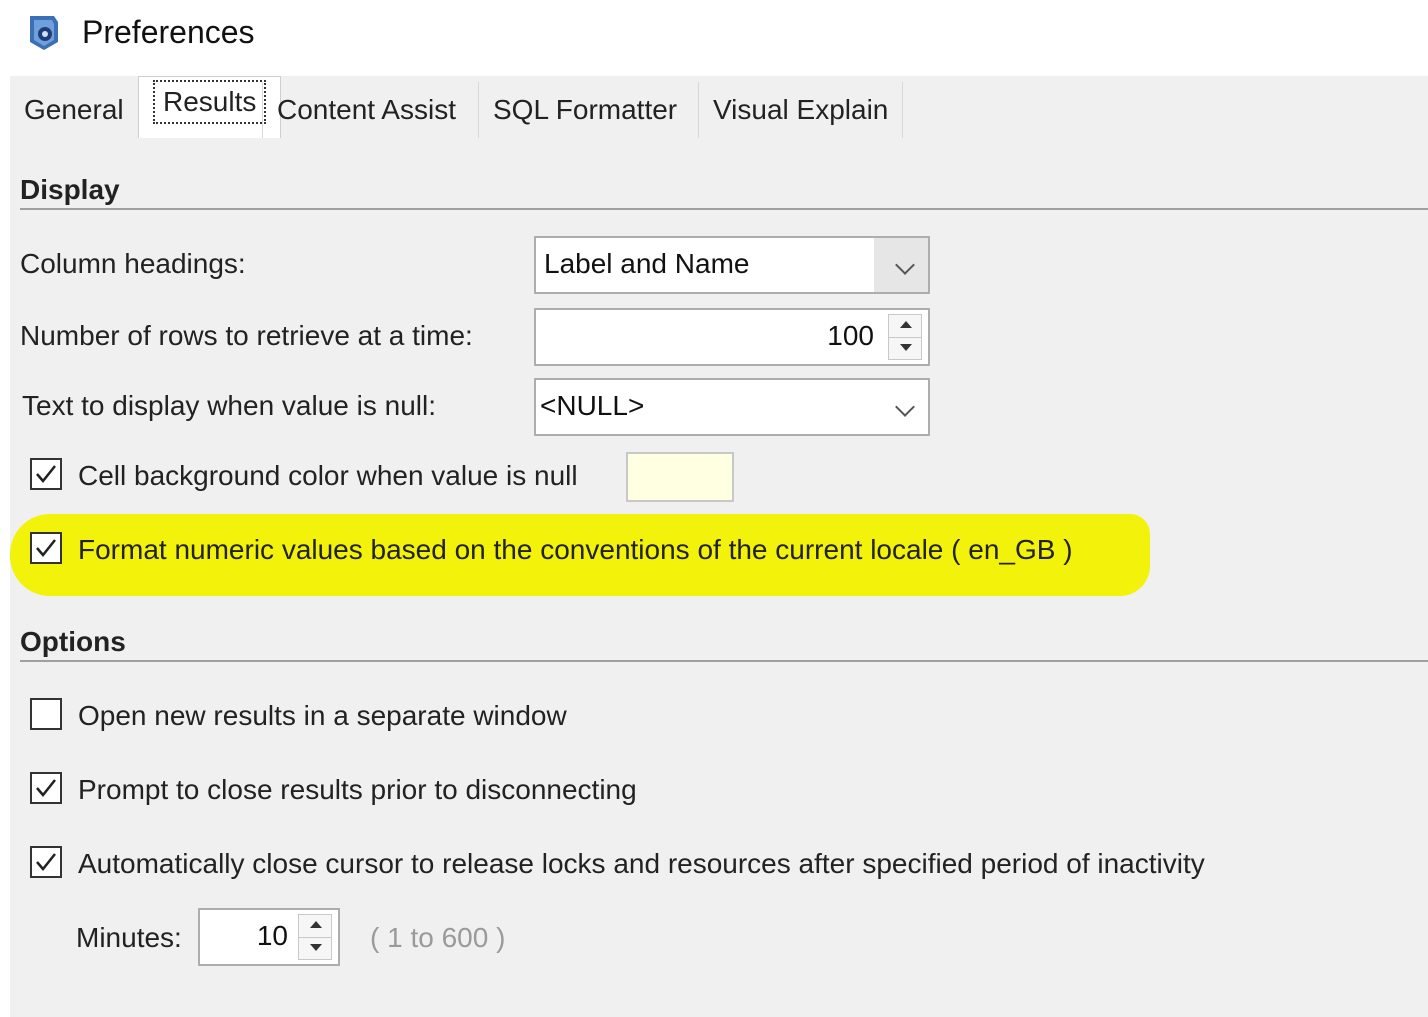  I want to click on tab-content-assist: Content Assist, so click(366, 110).